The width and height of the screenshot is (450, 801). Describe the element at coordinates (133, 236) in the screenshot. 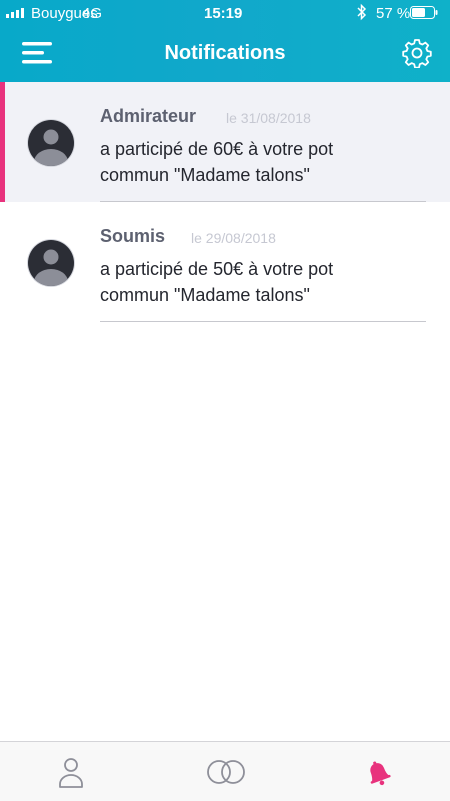

I see `sender-name: Soumis` at that location.